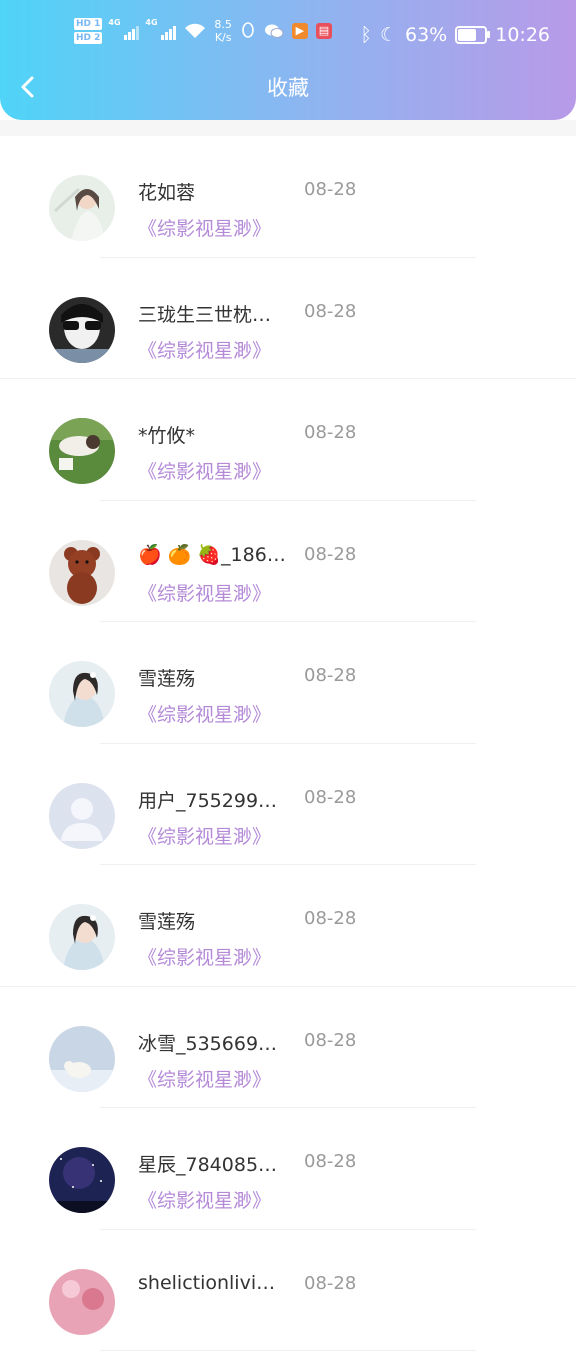  Describe the element at coordinates (248, 31) in the screenshot. I see `qq-icon` at that location.